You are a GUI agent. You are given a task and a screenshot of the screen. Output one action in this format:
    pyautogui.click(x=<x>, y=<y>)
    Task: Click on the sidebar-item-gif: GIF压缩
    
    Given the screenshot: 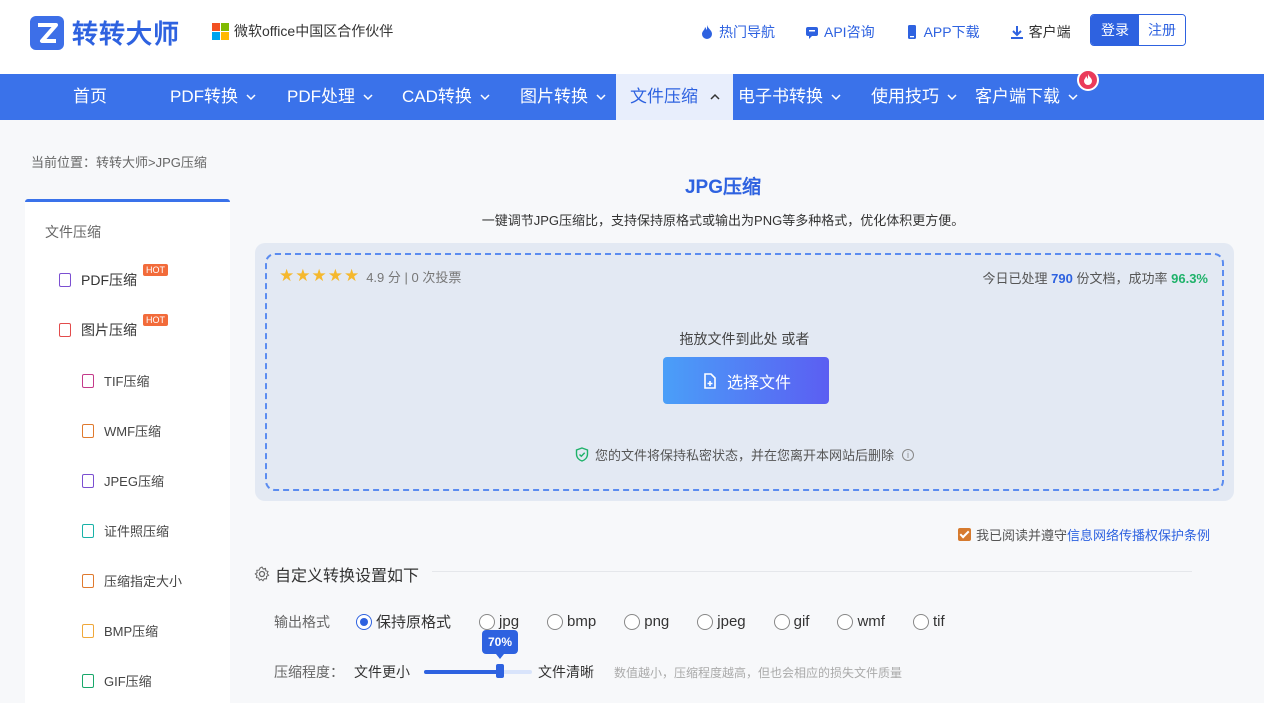 What is the action you would take?
    pyautogui.click(x=117, y=680)
    